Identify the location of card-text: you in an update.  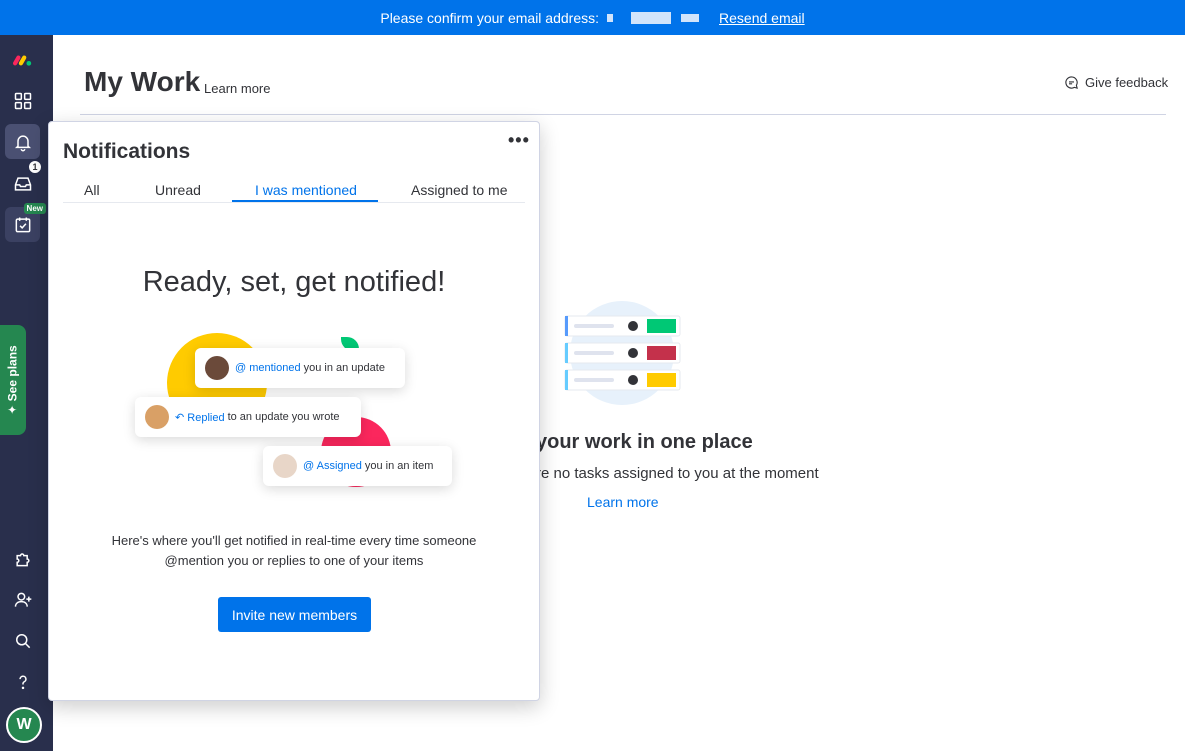
(344, 368).